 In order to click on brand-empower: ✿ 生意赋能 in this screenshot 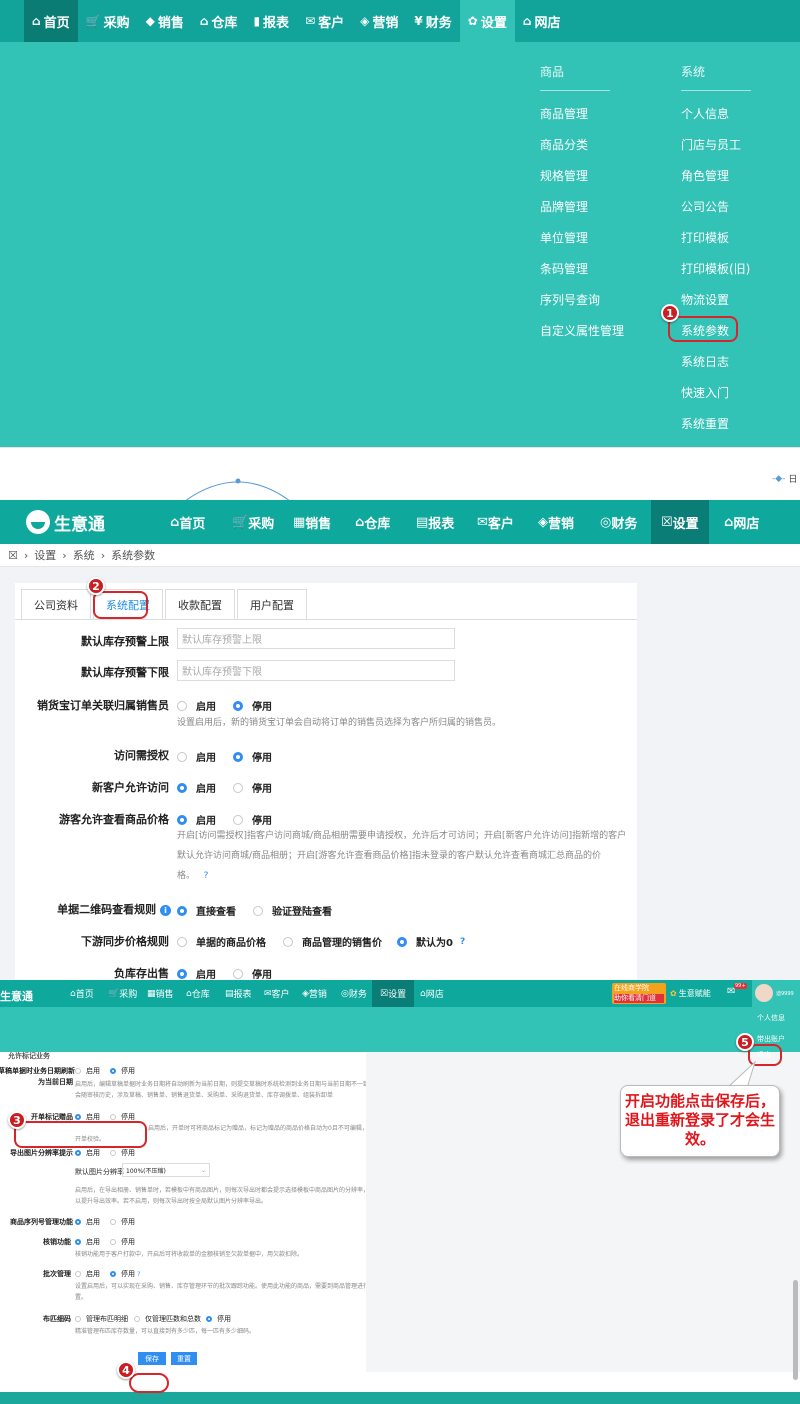, I will do `click(690, 993)`.